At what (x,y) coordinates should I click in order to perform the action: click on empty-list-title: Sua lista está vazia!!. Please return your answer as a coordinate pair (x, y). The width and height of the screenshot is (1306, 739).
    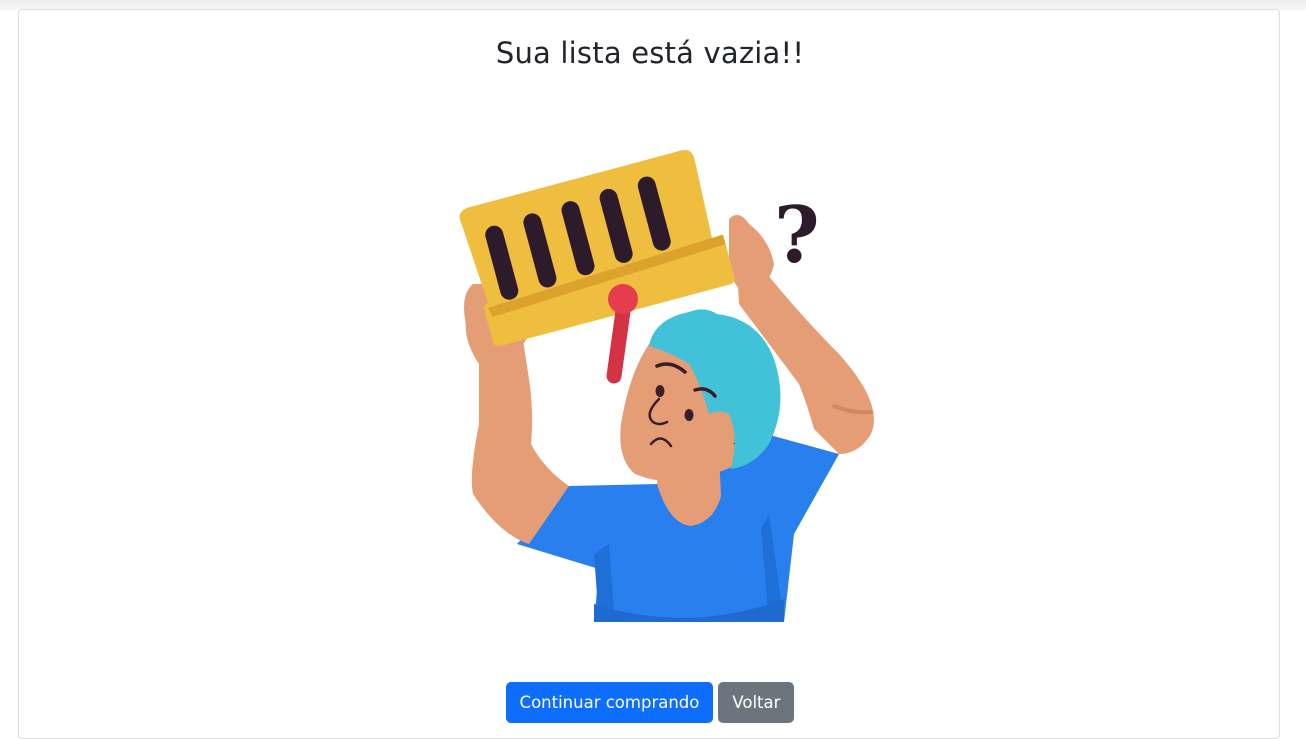
    Looking at the image, I should click on (650, 53).